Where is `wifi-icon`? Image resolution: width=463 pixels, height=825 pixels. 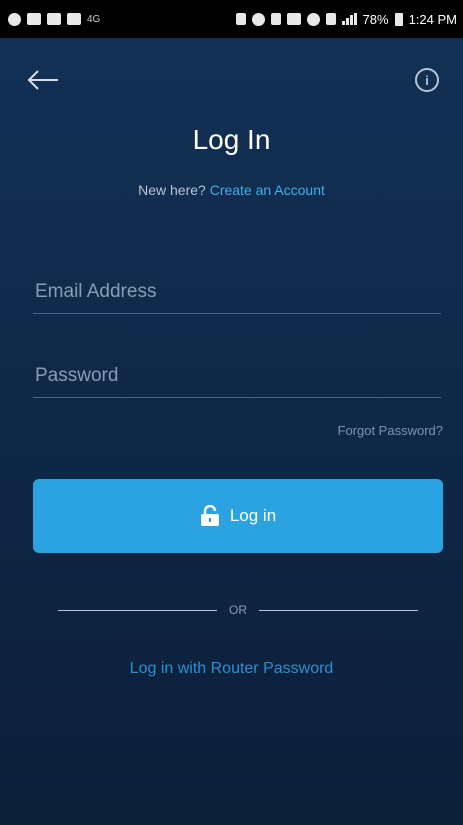
wifi-icon is located at coordinates (330, 19).